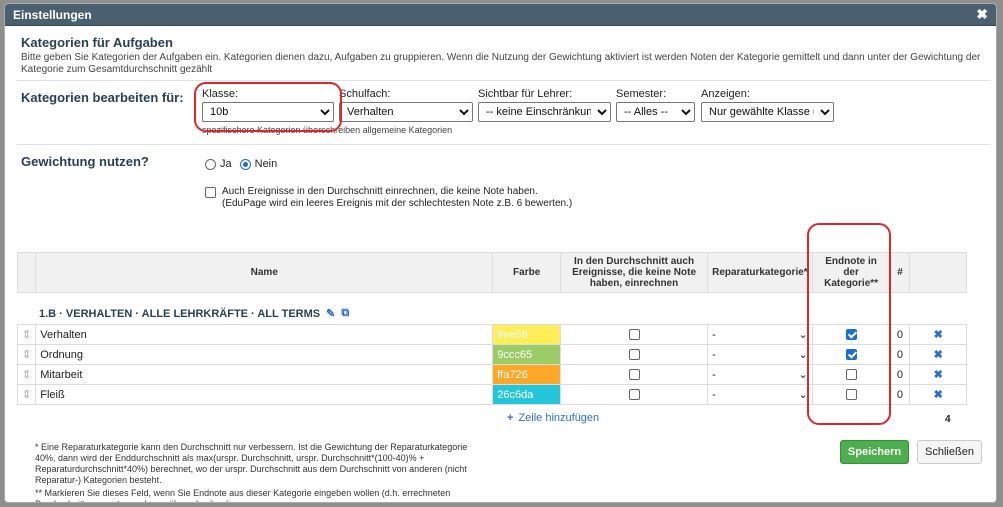 The image size is (1003, 507). I want to click on category-color: 26c6da, so click(527, 394).